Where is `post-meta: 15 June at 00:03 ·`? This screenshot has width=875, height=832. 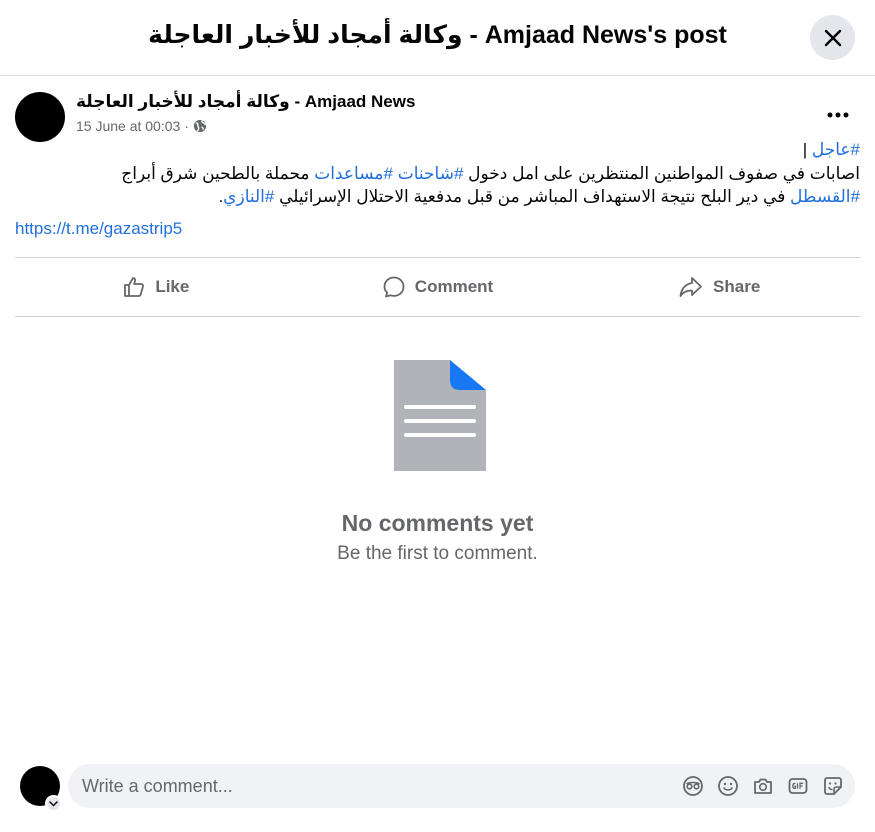 post-meta: 15 June at 00:03 · is located at coordinates (141, 126).